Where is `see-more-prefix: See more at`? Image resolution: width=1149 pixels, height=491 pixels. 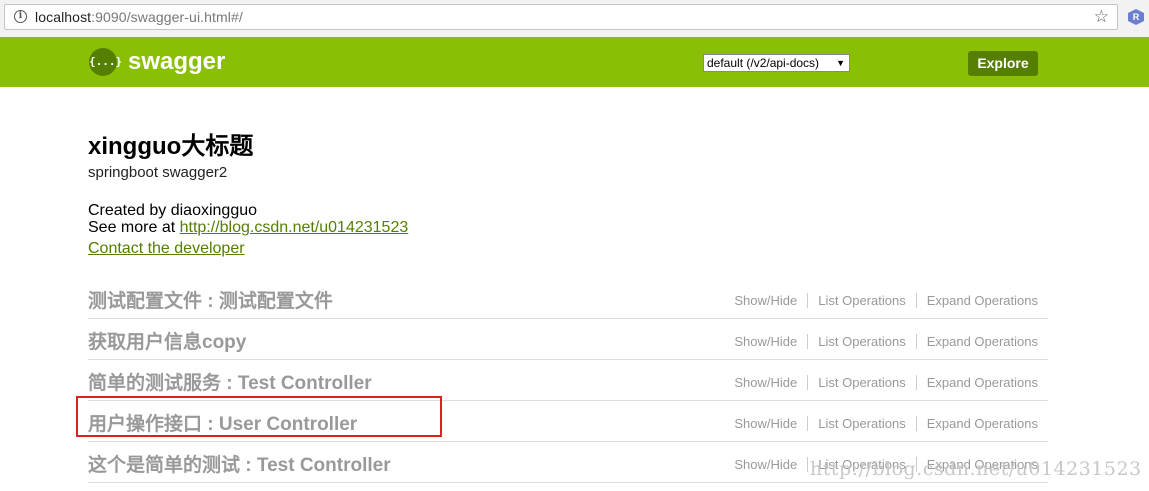 see-more-prefix: See more at is located at coordinates (134, 227).